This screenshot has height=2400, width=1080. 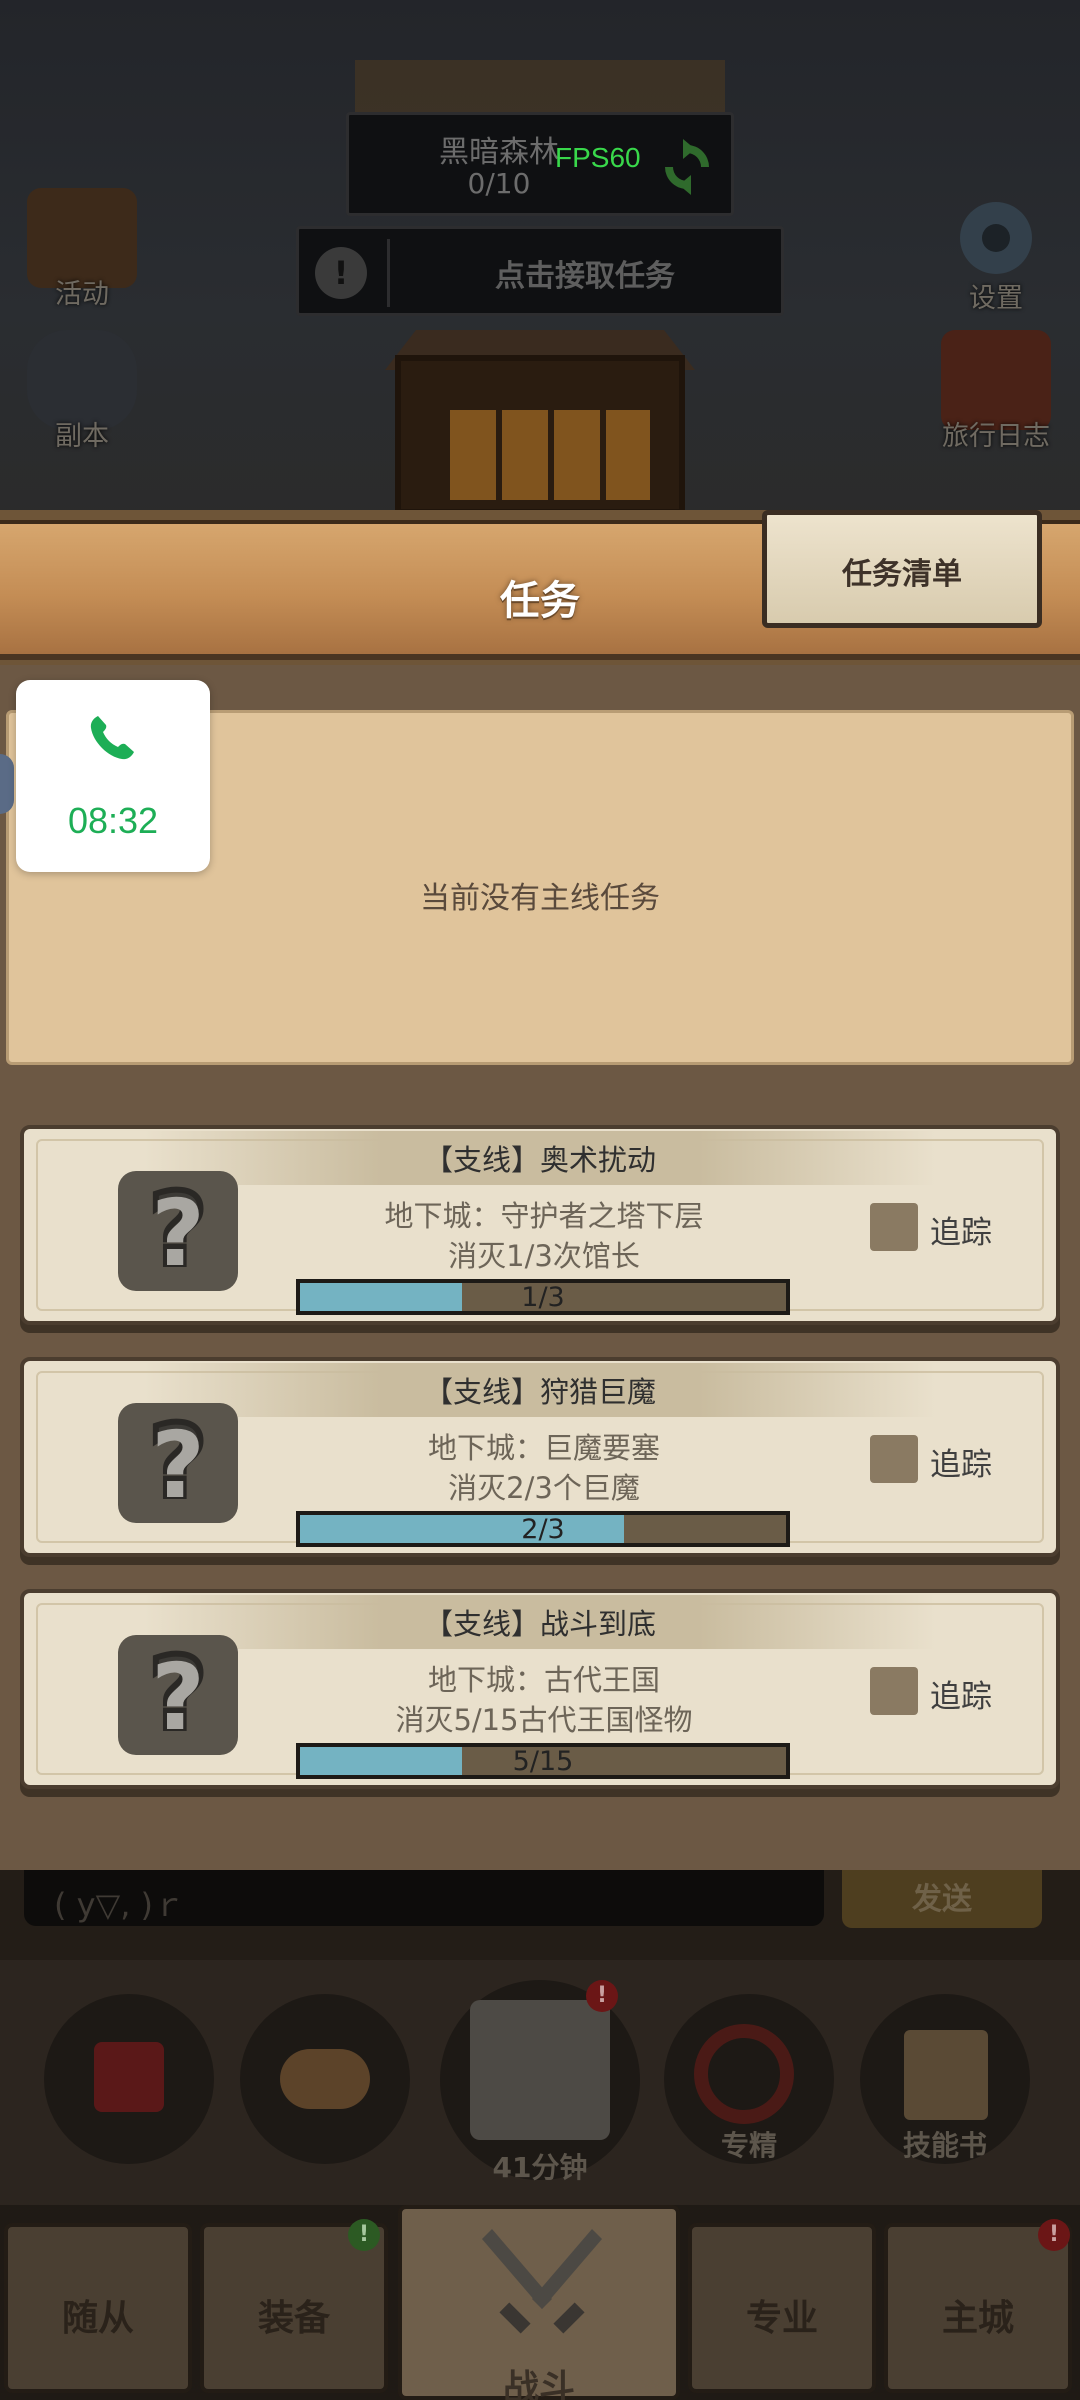 I want to click on potion-button, so click(x=129, y=2079).